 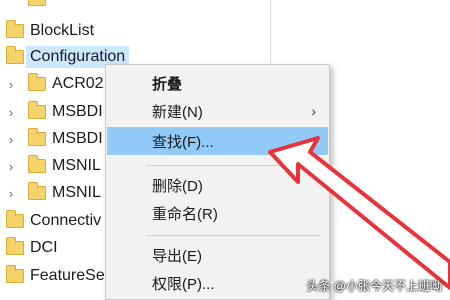 I want to click on menu-item-collapse: 折叠, so click(x=217, y=83).